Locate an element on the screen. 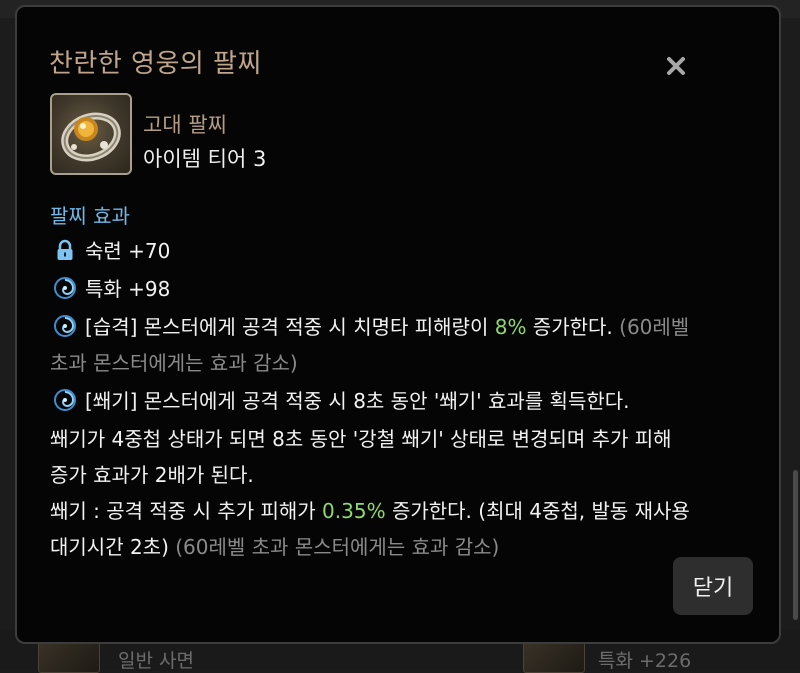 This screenshot has width=800, height=673. item-type-label: 고대 팔찌 is located at coordinates (185, 125).